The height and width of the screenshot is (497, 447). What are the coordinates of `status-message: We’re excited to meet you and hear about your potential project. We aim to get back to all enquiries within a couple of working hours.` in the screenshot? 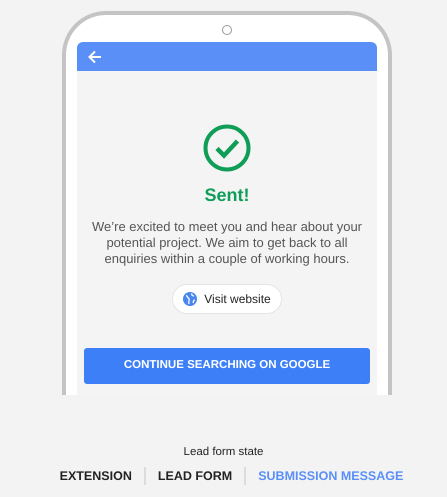 It's located at (227, 243).